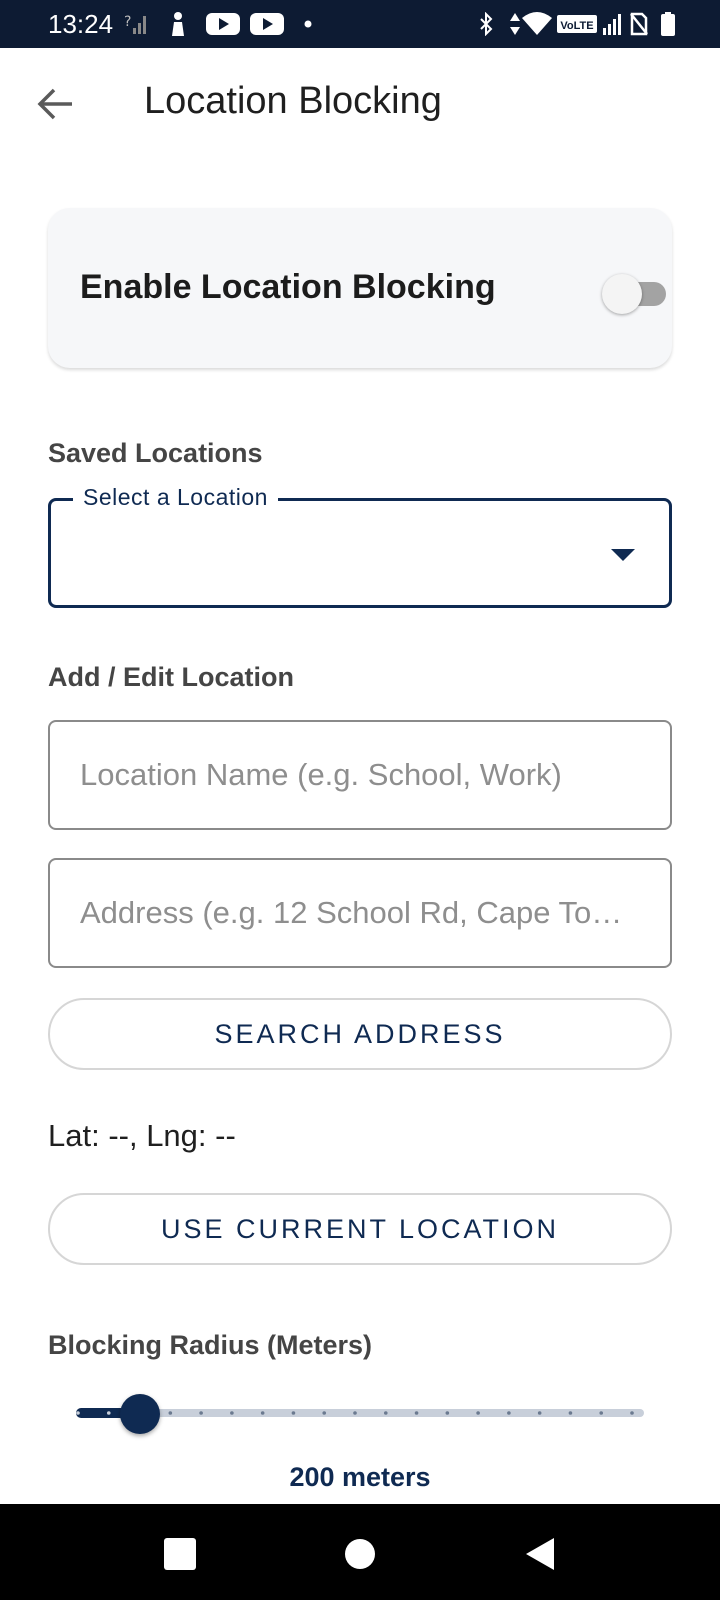  What do you see at coordinates (175, 497) in the screenshot?
I see `dropdown-label: Select a Location` at bounding box center [175, 497].